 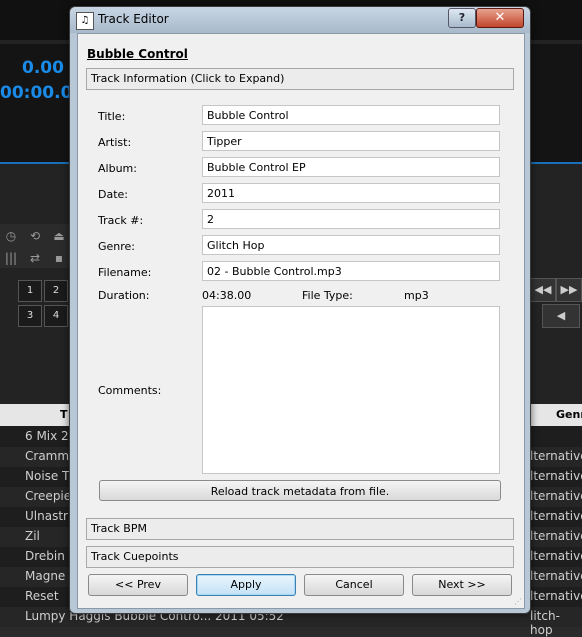 What do you see at coordinates (500, 18) in the screenshot?
I see `close-button: ✕` at bounding box center [500, 18].